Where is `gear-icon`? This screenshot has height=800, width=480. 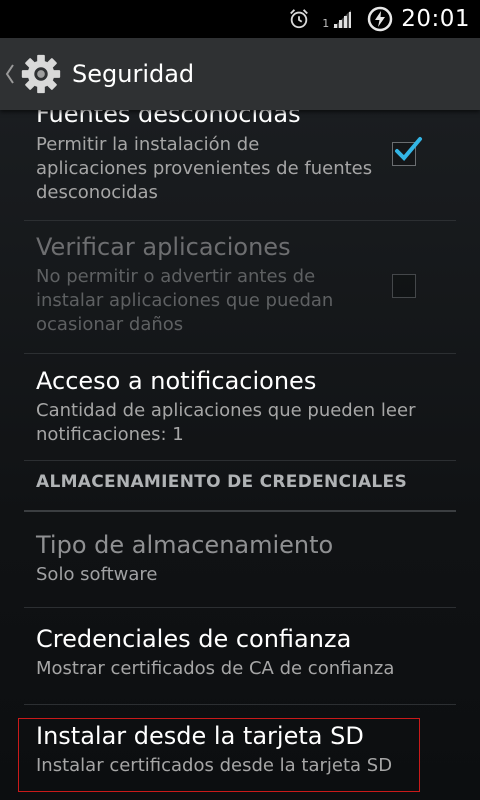
gear-icon is located at coordinates (41, 74).